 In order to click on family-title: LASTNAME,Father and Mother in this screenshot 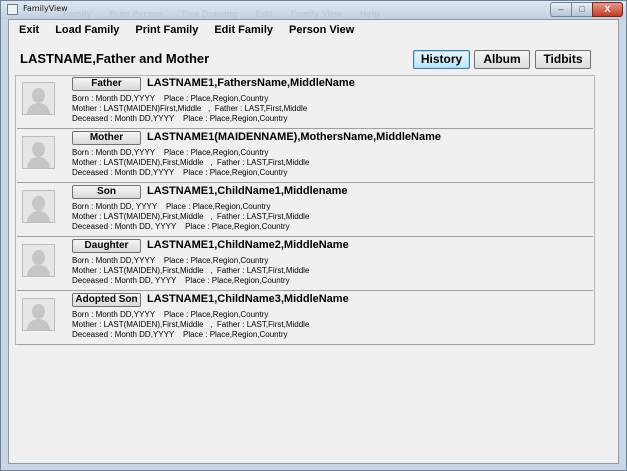, I will do `click(115, 58)`.